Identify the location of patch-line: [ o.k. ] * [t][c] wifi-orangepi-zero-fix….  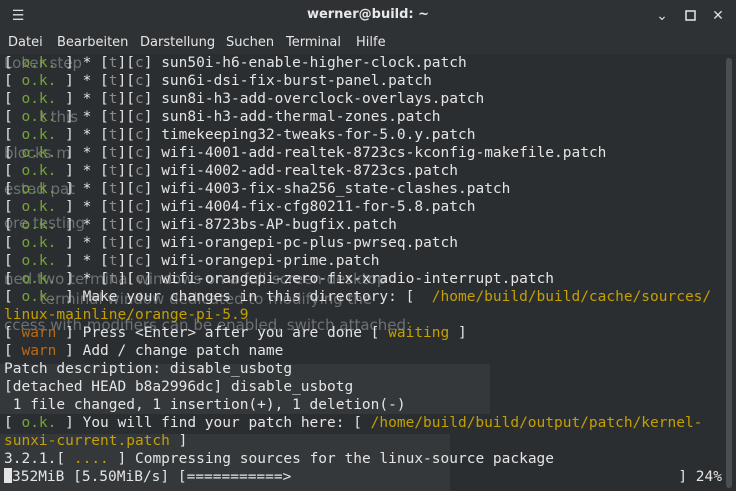
(279, 279).